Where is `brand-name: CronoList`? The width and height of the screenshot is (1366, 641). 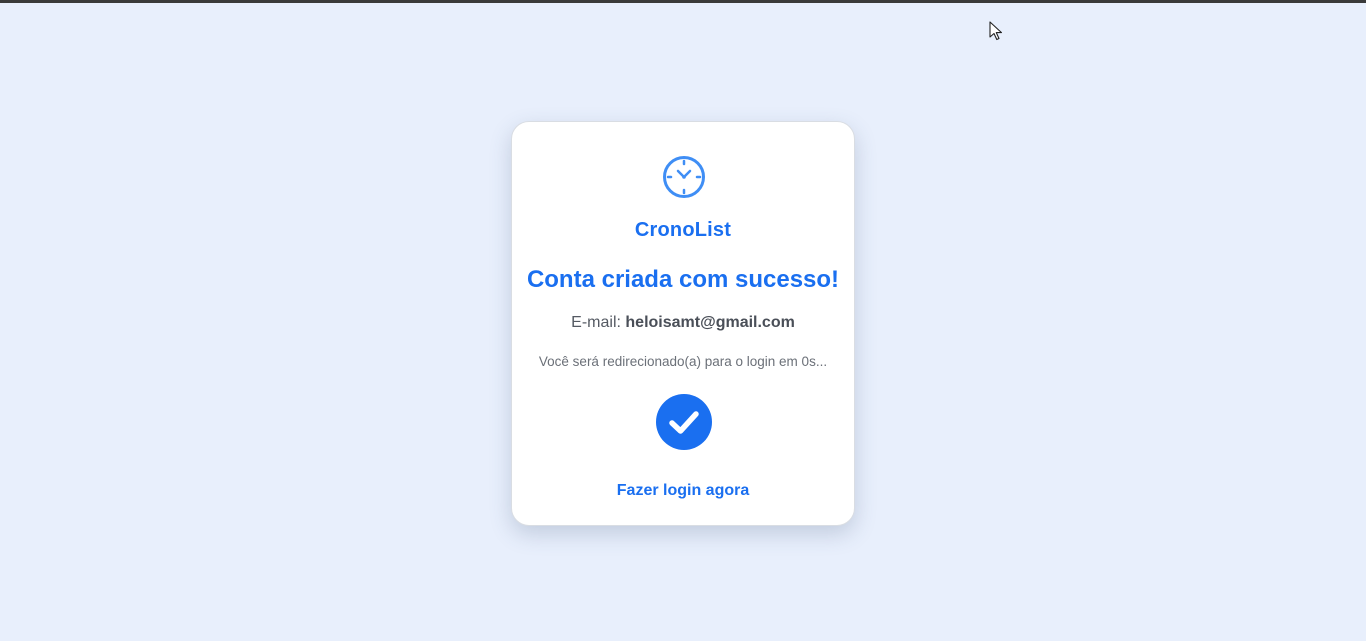 brand-name: CronoList is located at coordinates (683, 230).